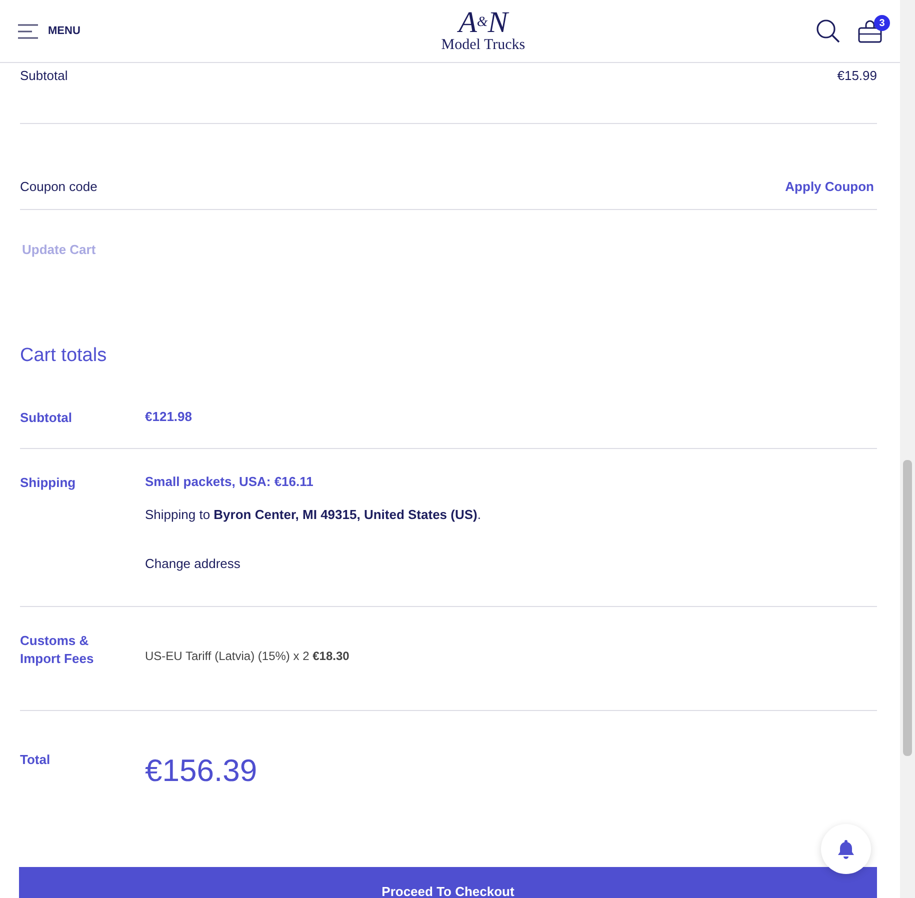 The height and width of the screenshot is (898, 915). What do you see at coordinates (201, 771) in the screenshot?
I see `total-amount: €156.39` at bounding box center [201, 771].